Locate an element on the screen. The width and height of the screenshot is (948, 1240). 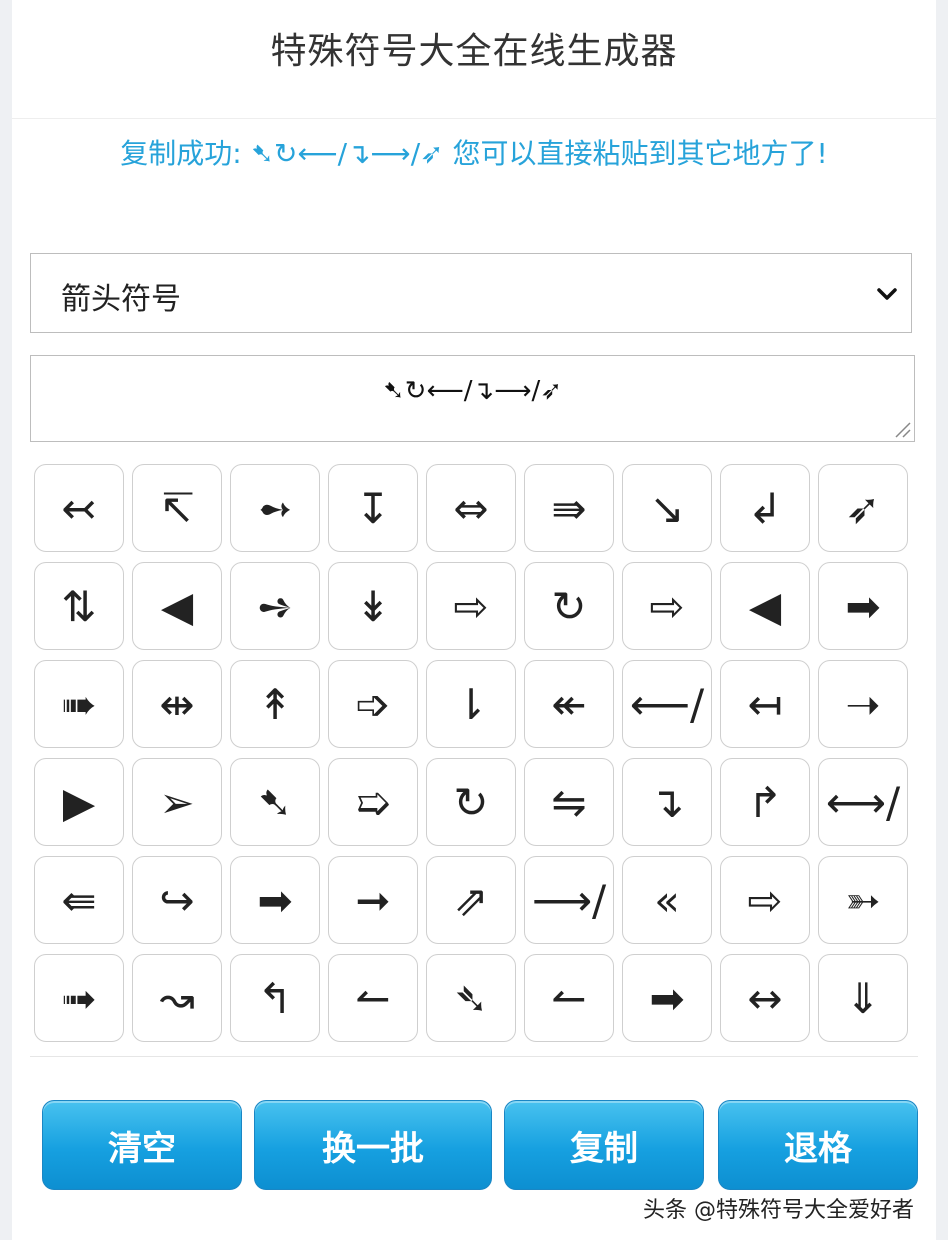
symbol-button: ↧ is located at coordinates (373, 508).